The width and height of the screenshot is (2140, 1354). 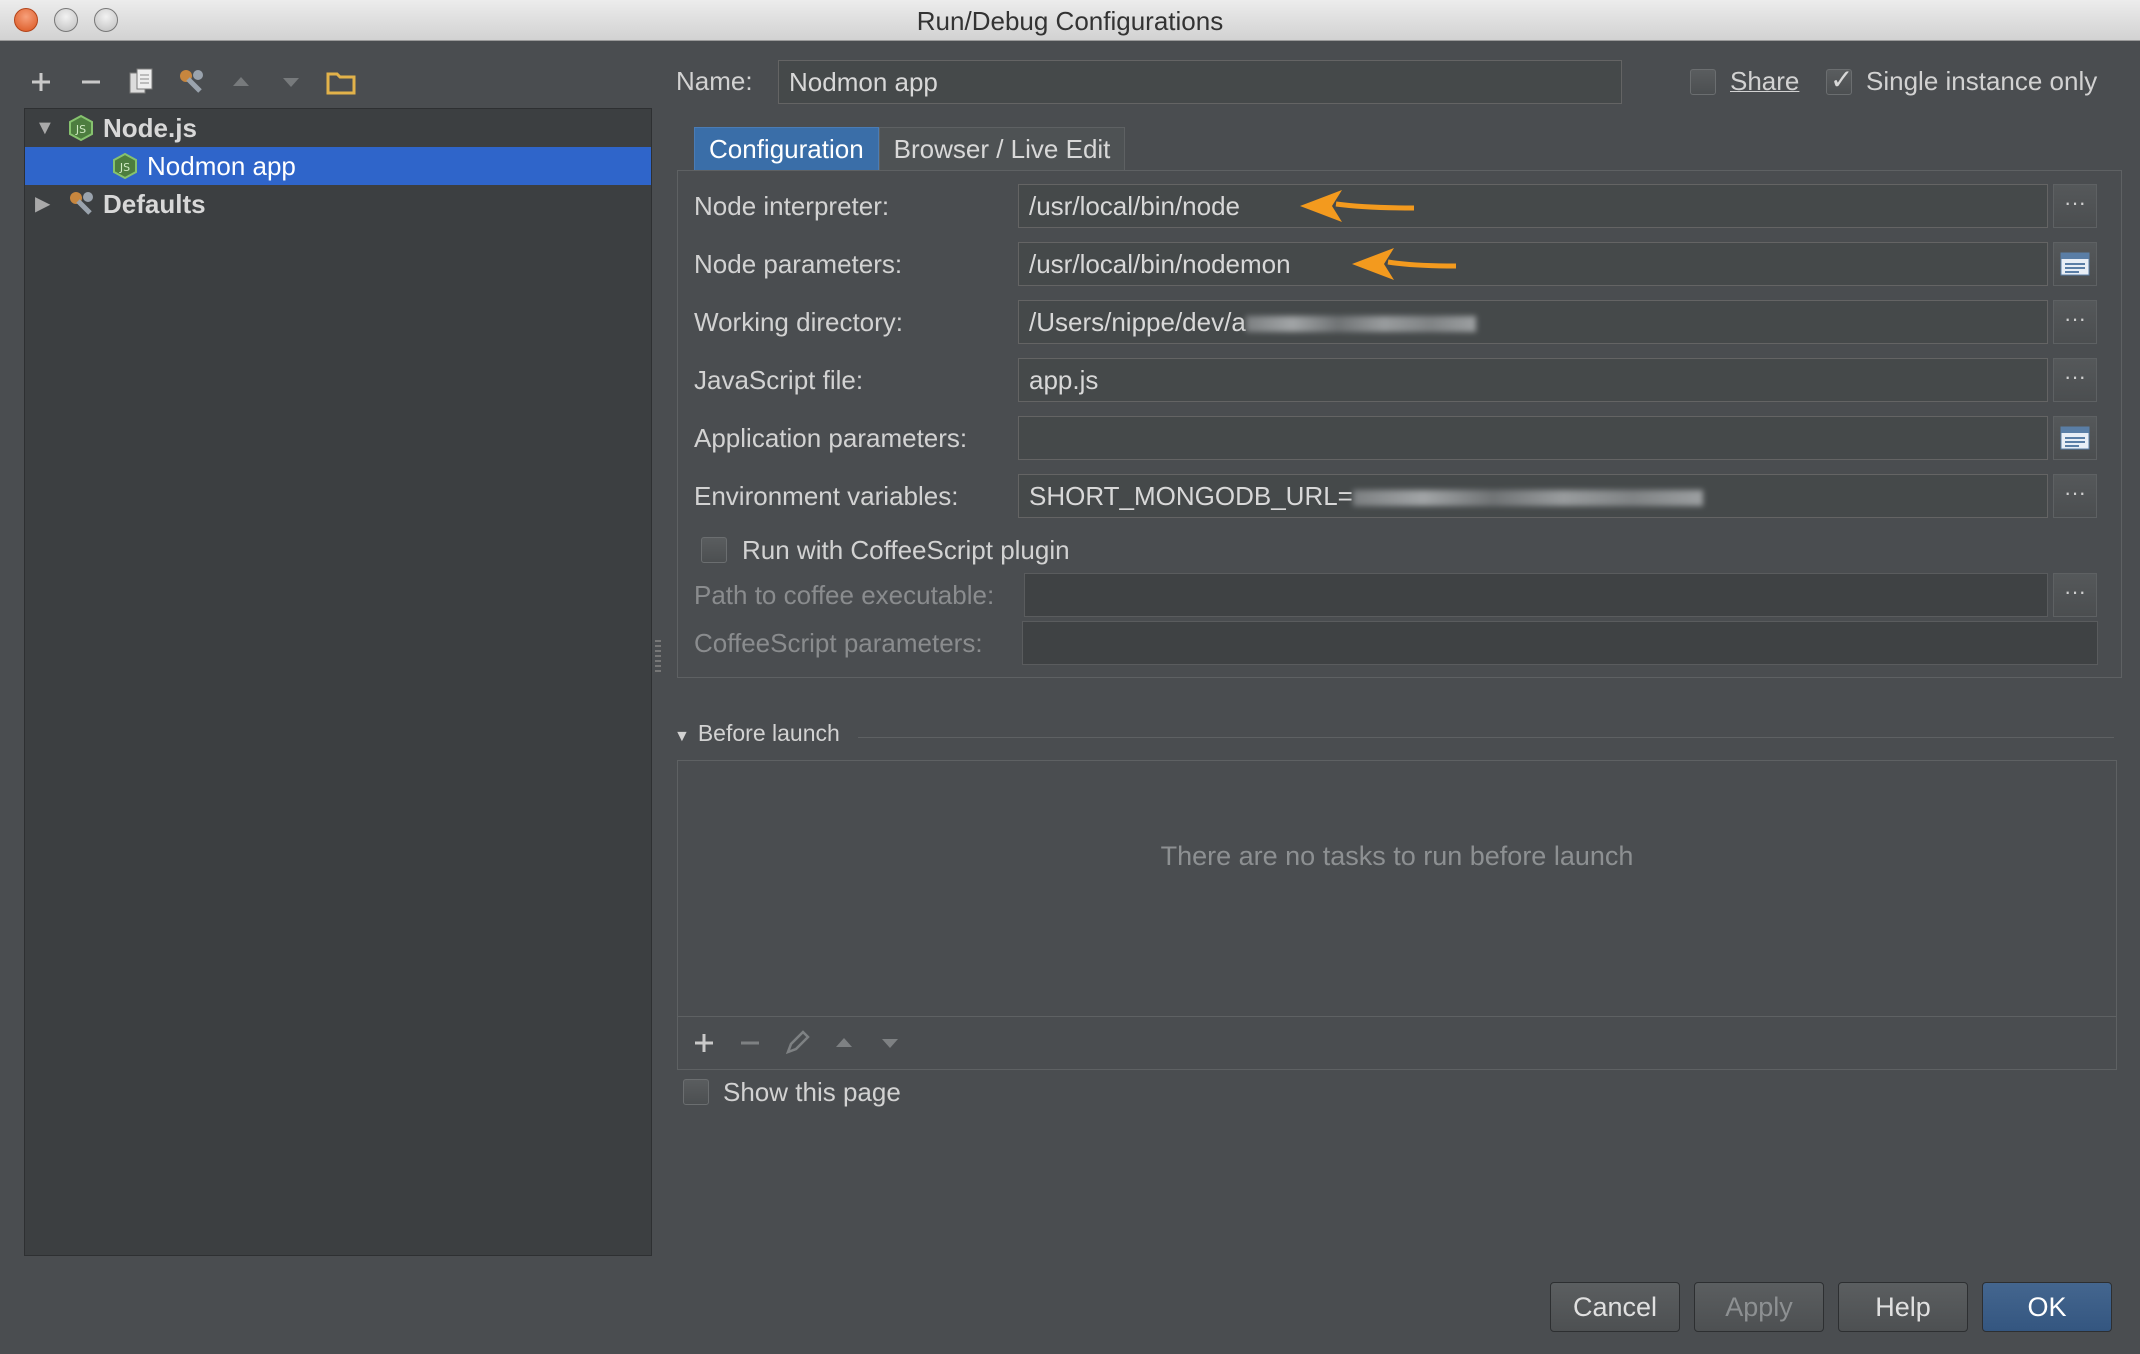 What do you see at coordinates (141, 82) in the screenshot?
I see `copy-icon` at bounding box center [141, 82].